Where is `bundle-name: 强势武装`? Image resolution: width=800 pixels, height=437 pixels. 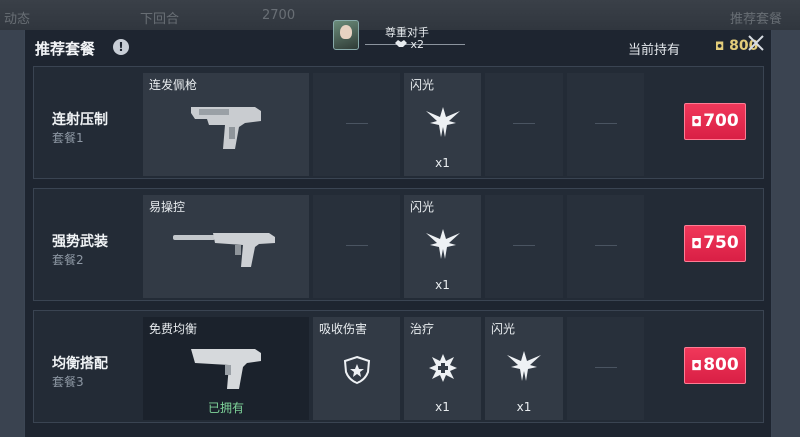 bundle-name: 强势武装 is located at coordinates (80, 242).